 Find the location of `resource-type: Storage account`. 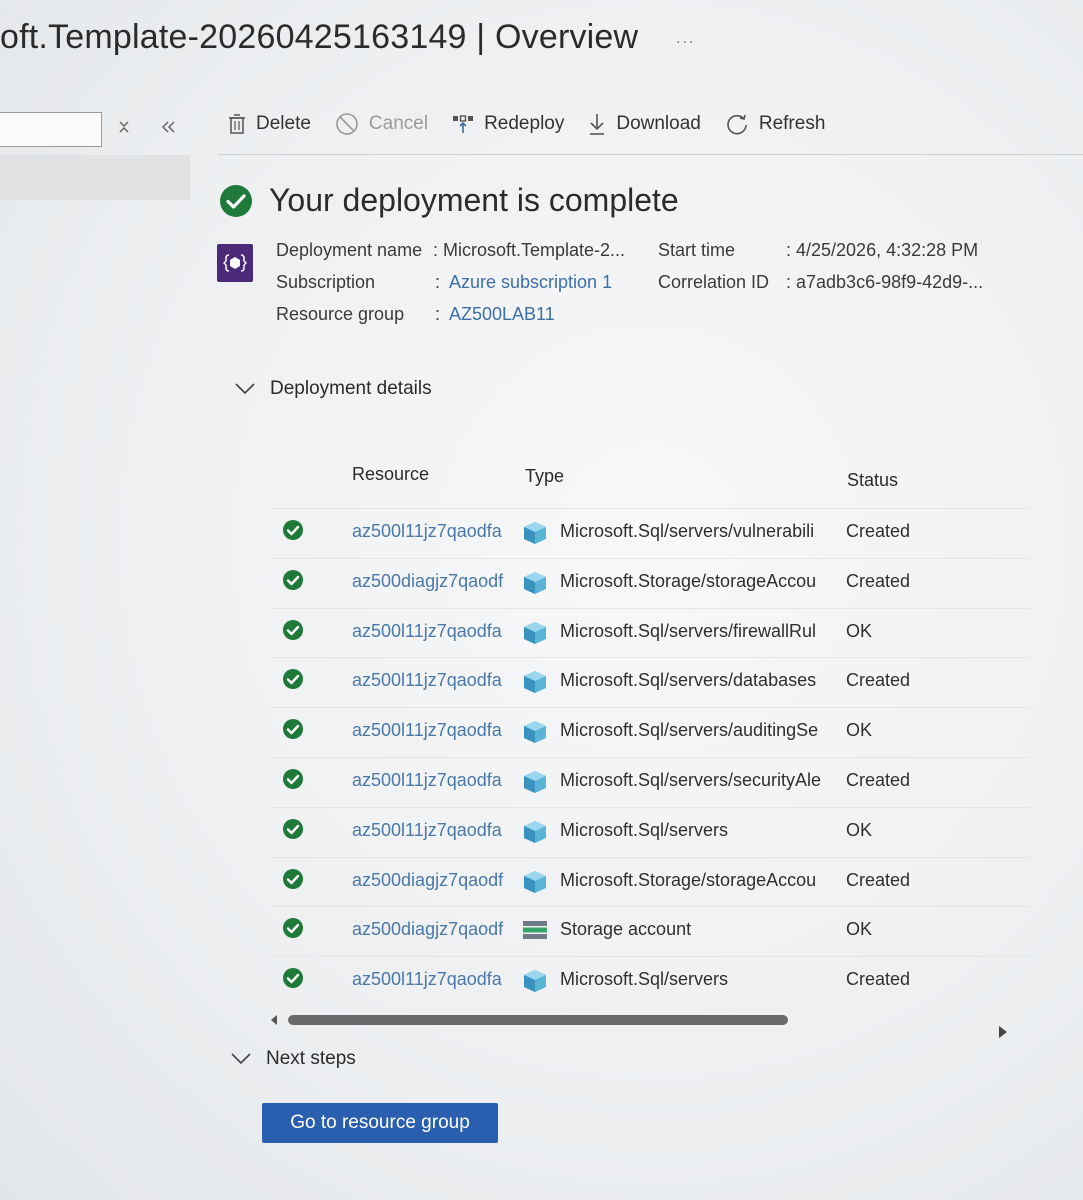

resource-type: Storage account is located at coordinates (626, 929).